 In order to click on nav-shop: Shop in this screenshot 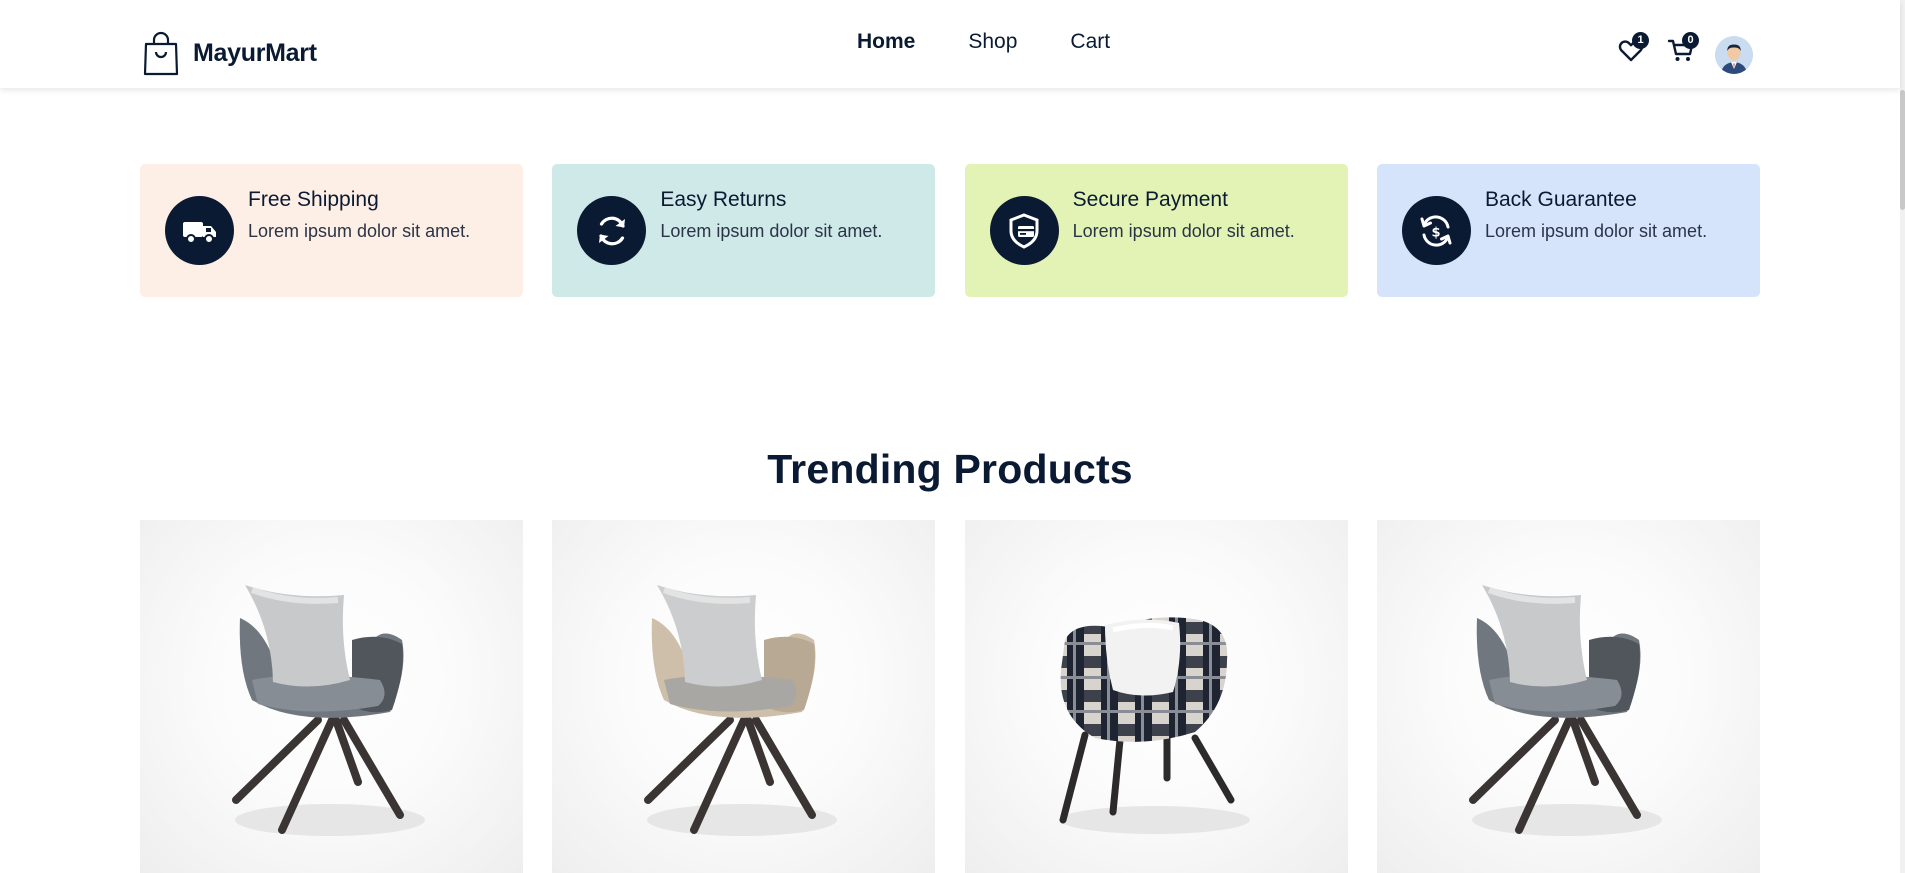, I will do `click(992, 42)`.